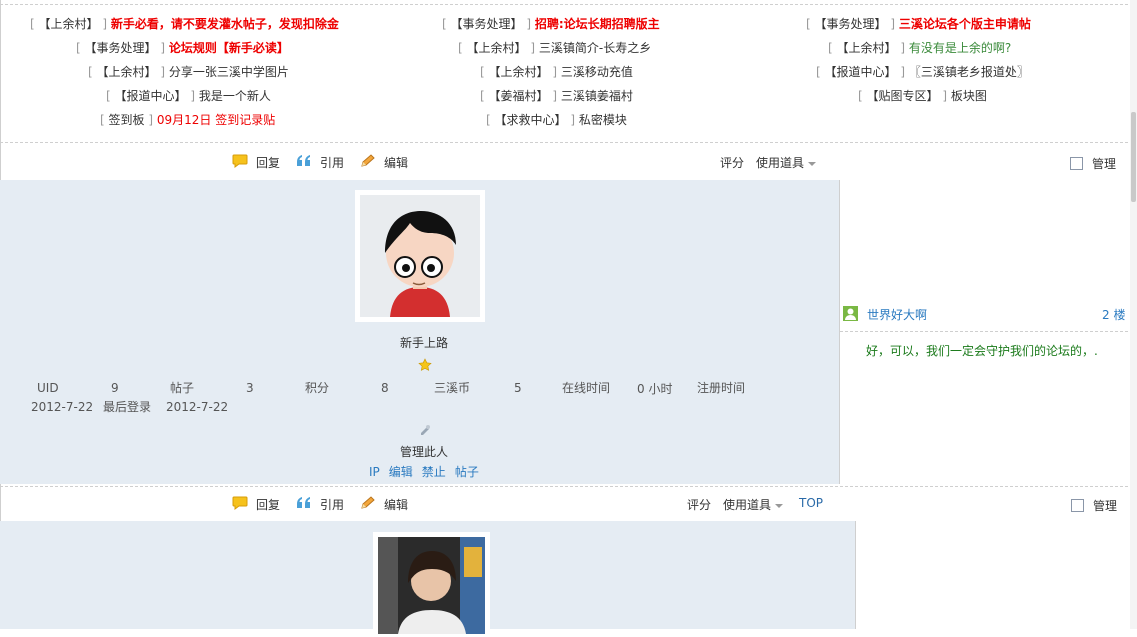 The height and width of the screenshot is (637, 1137). Describe the element at coordinates (424, 451) in the screenshot. I see `manage-user-link: 管理此人` at that location.